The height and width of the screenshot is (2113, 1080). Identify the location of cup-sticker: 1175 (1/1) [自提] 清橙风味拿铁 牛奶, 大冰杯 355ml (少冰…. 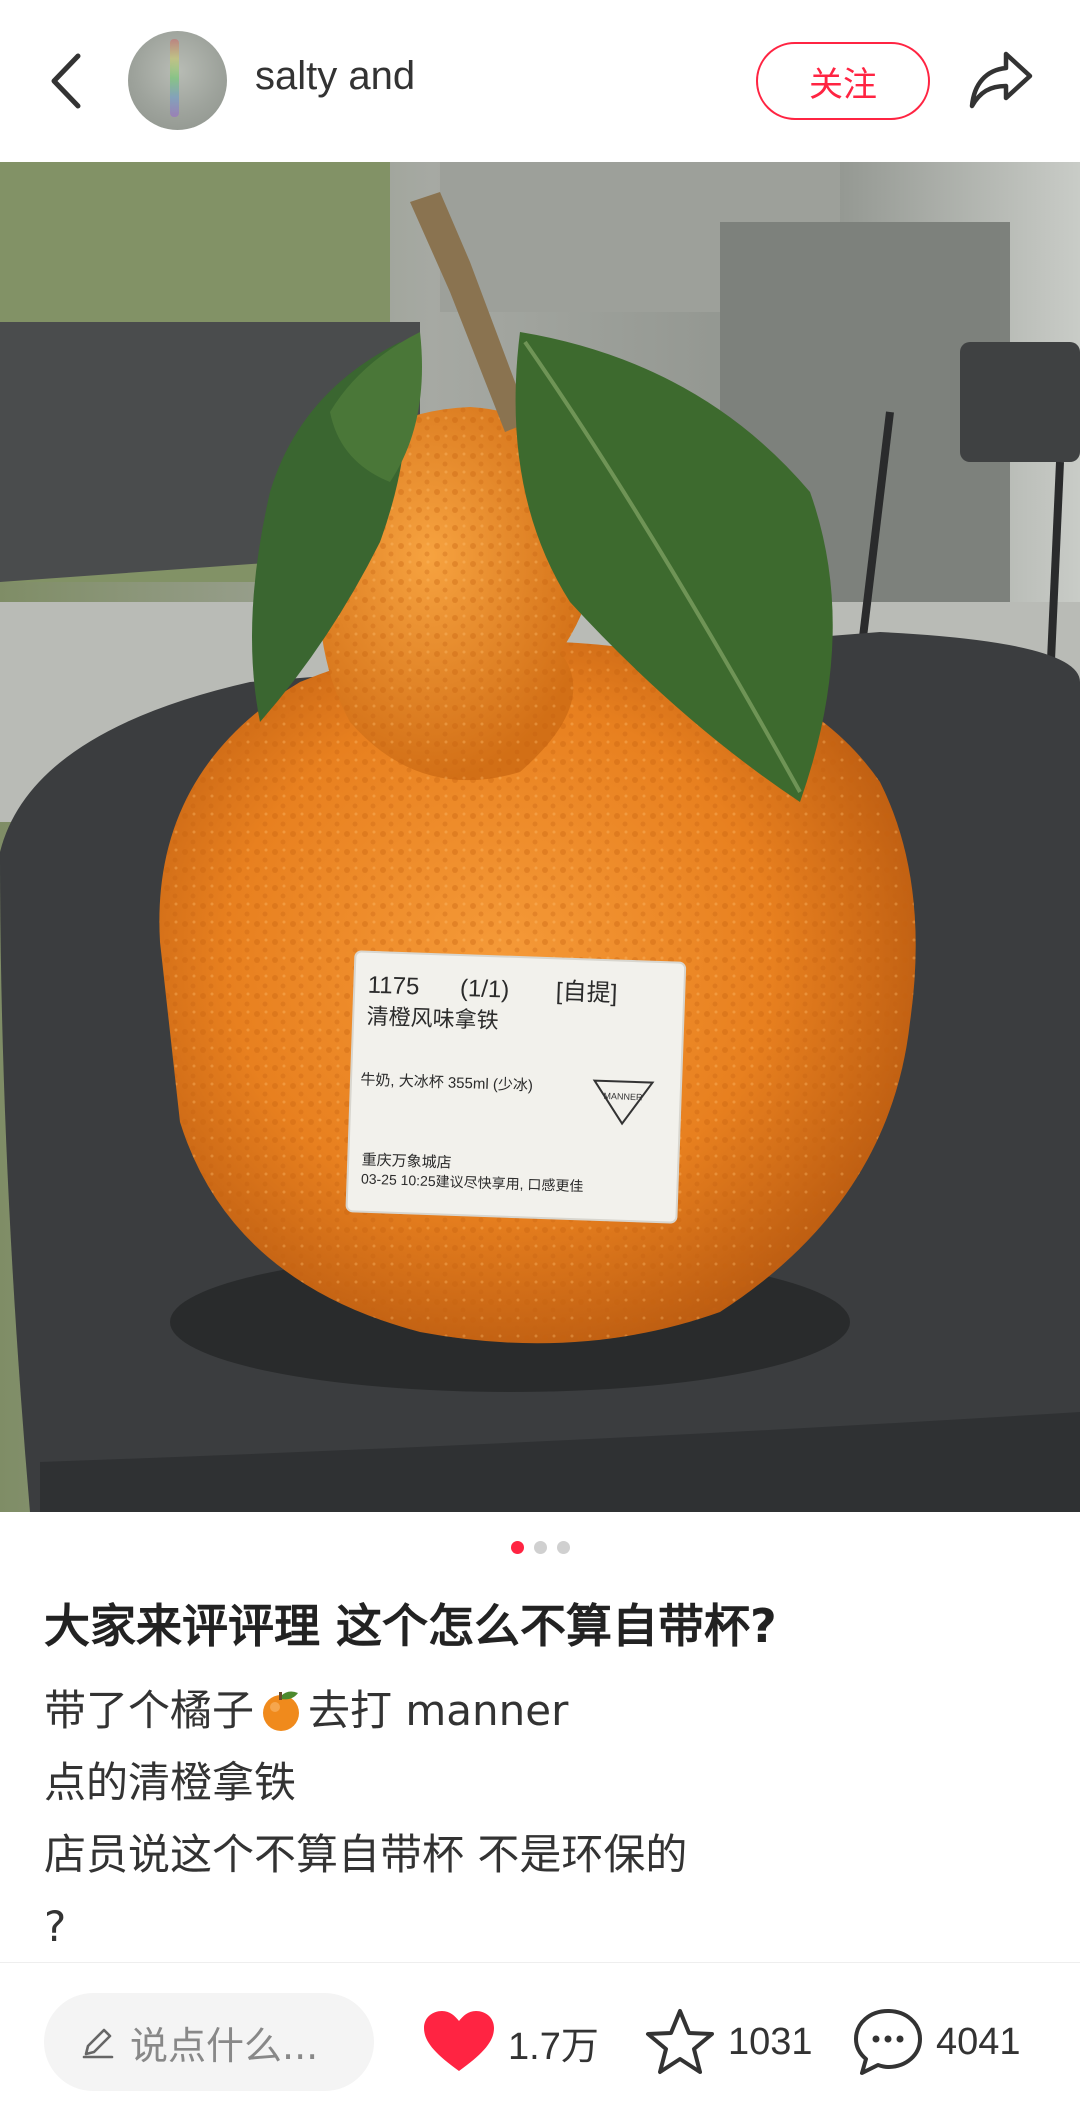
(520, 1094).